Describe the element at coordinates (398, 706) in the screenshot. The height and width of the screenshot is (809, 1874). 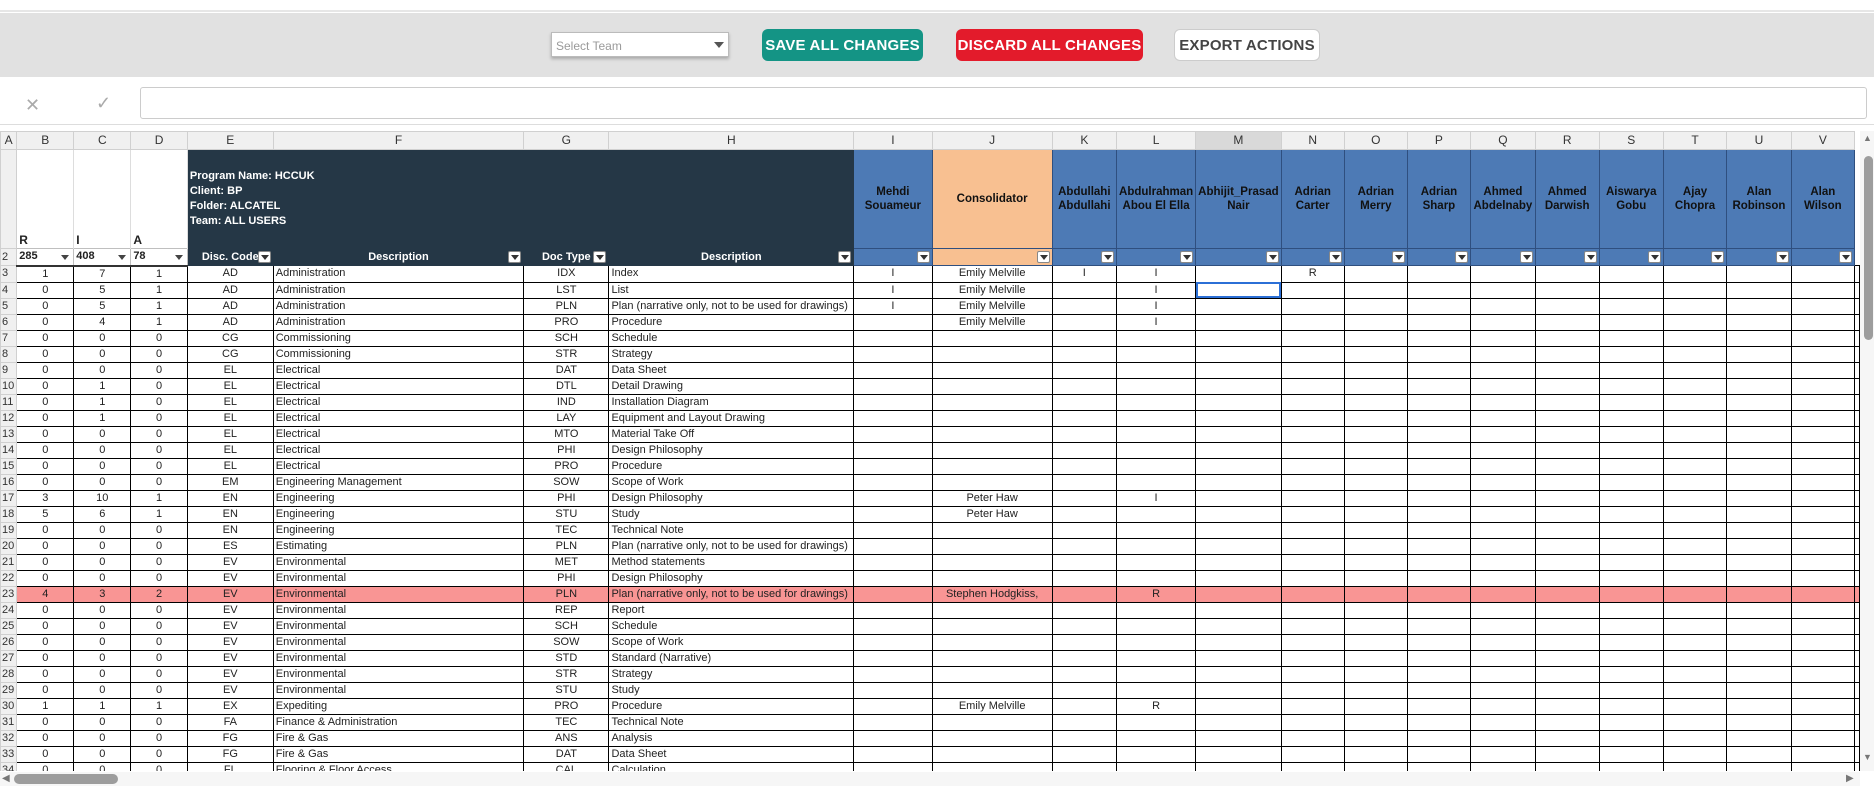
I see `cell-f: Expediting` at that location.